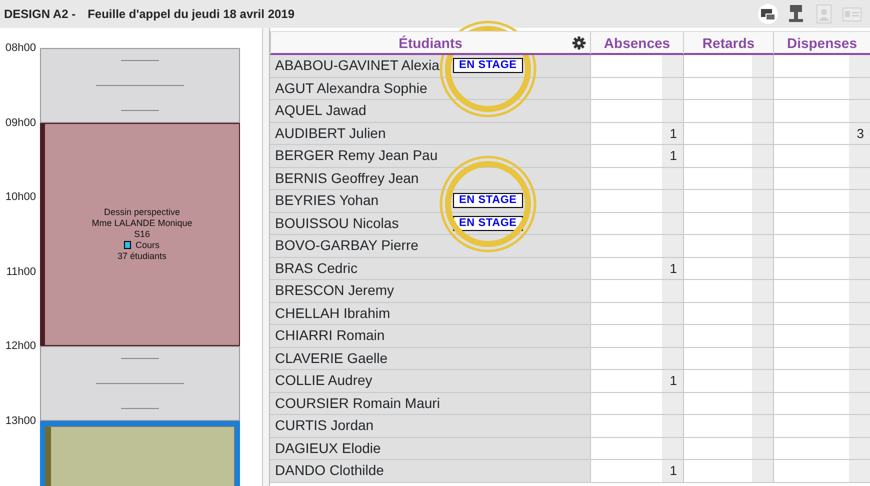  What do you see at coordinates (142, 256) in the screenshot?
I see `student-count: 37 étudiants` at bounding box center [142, 256].